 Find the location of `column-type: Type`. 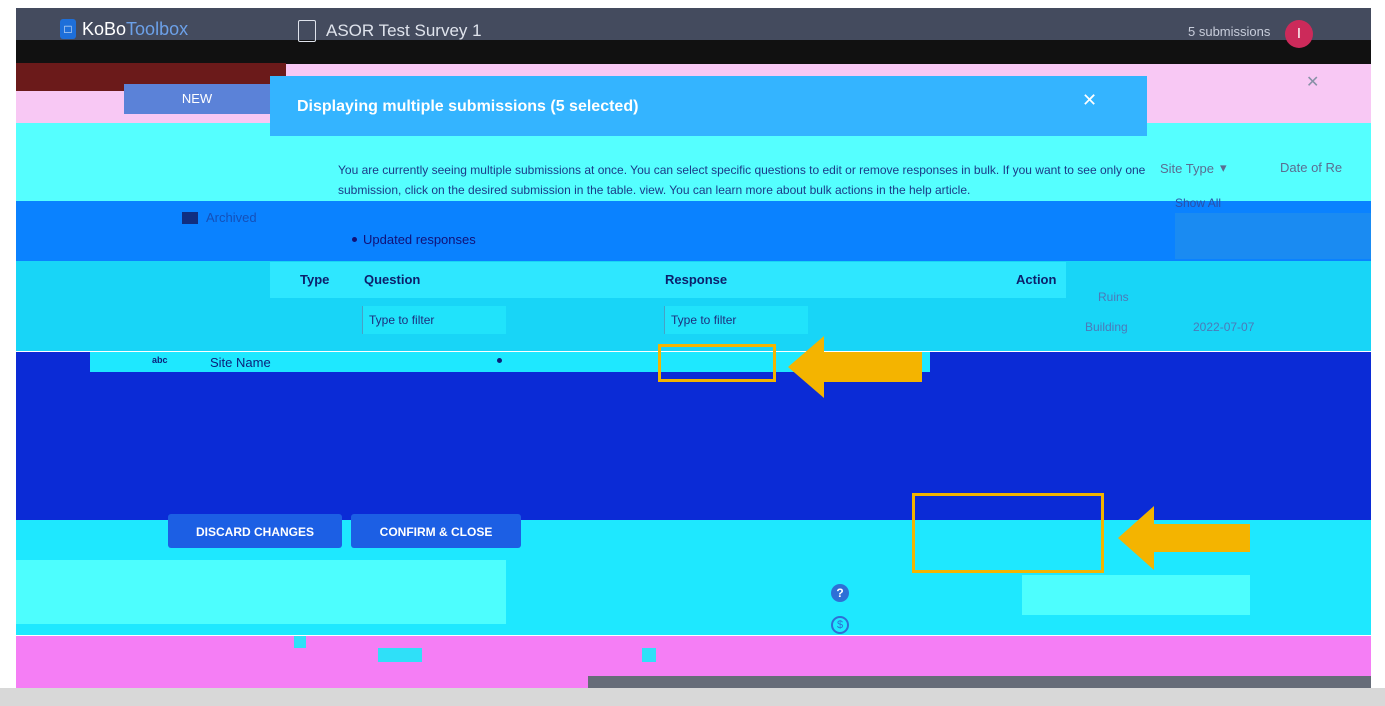

column-type: Type is located at coordinates (315, 279).